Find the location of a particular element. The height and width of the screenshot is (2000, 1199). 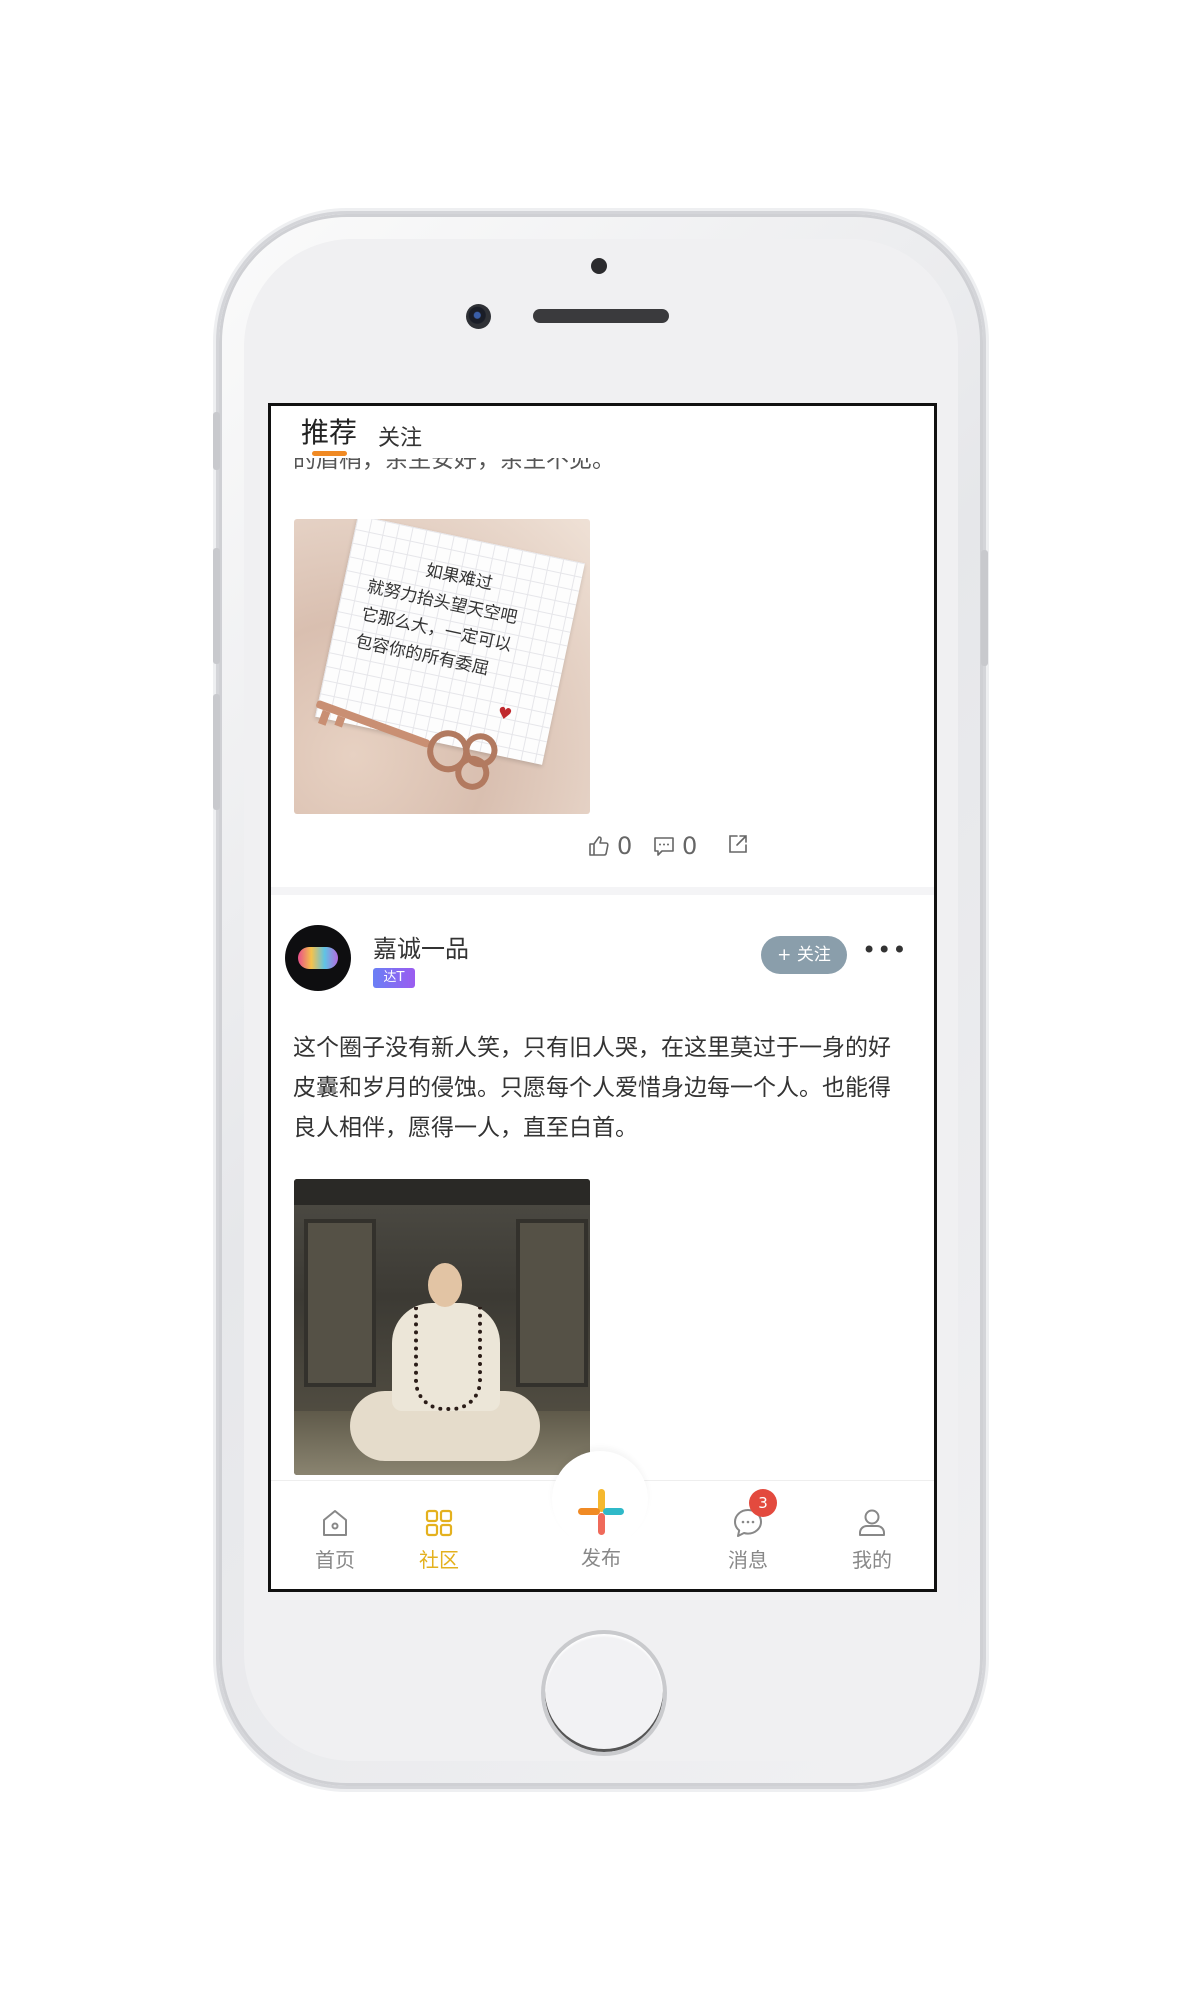

tab-publish: 发布 is located at coordinates (601, 1528).